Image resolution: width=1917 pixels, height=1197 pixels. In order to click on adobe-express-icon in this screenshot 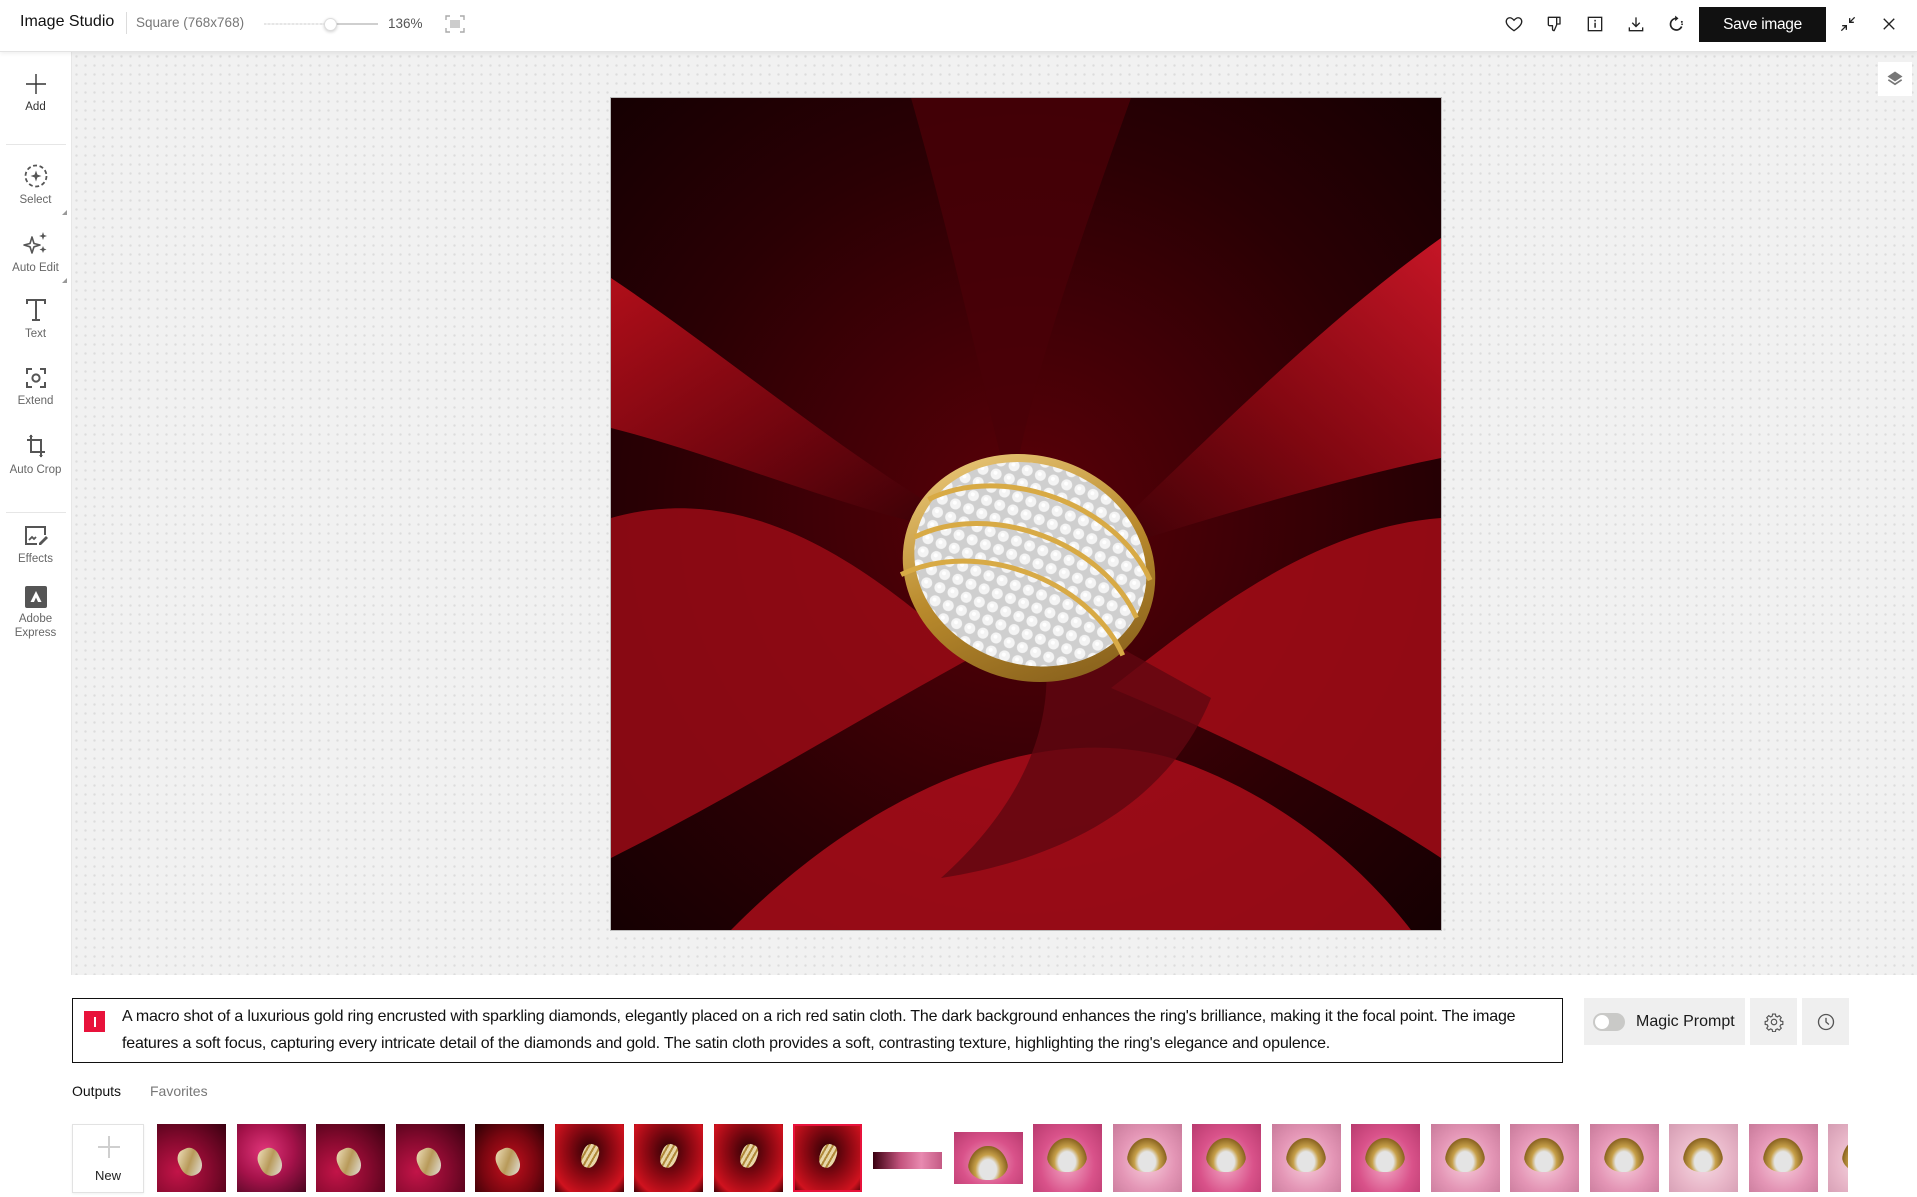, I will do `click(35, 597)`.